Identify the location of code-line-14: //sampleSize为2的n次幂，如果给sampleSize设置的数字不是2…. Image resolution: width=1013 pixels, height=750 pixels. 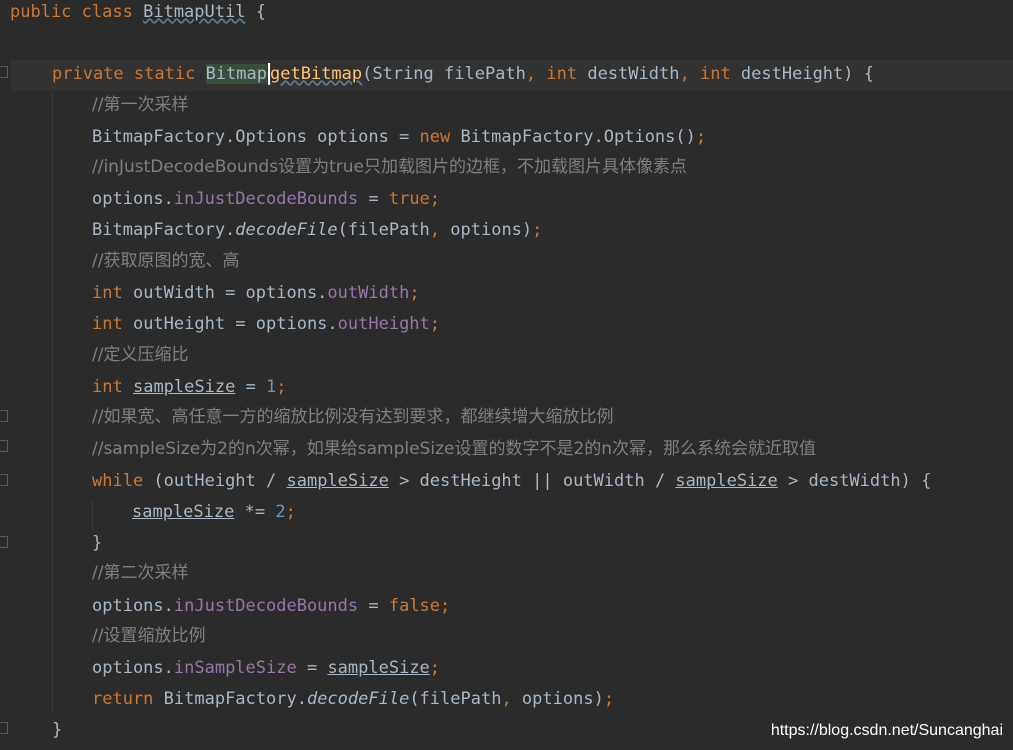
(454, 449).